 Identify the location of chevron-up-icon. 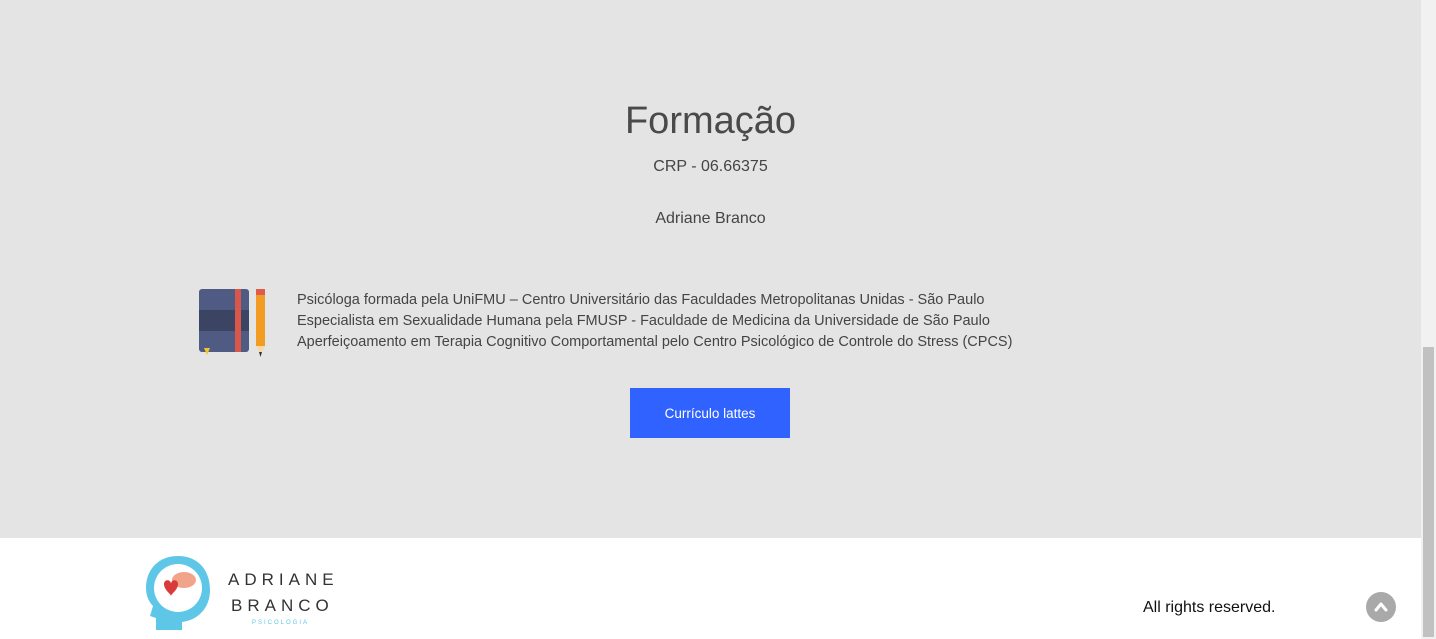
(1381, 607).